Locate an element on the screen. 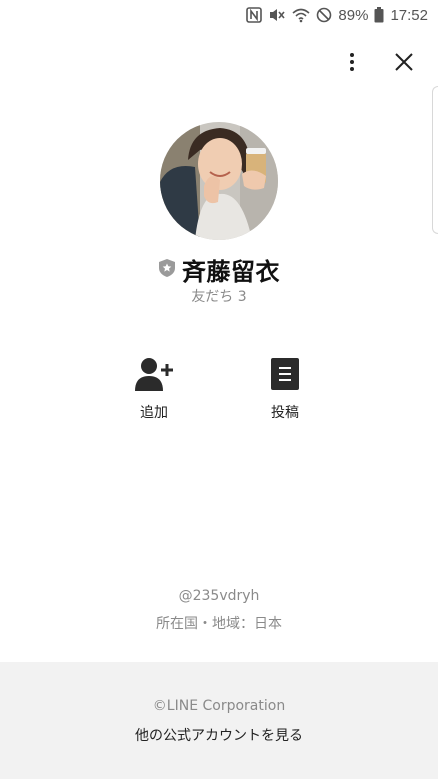  avatar is located at coordinates (219, 181).